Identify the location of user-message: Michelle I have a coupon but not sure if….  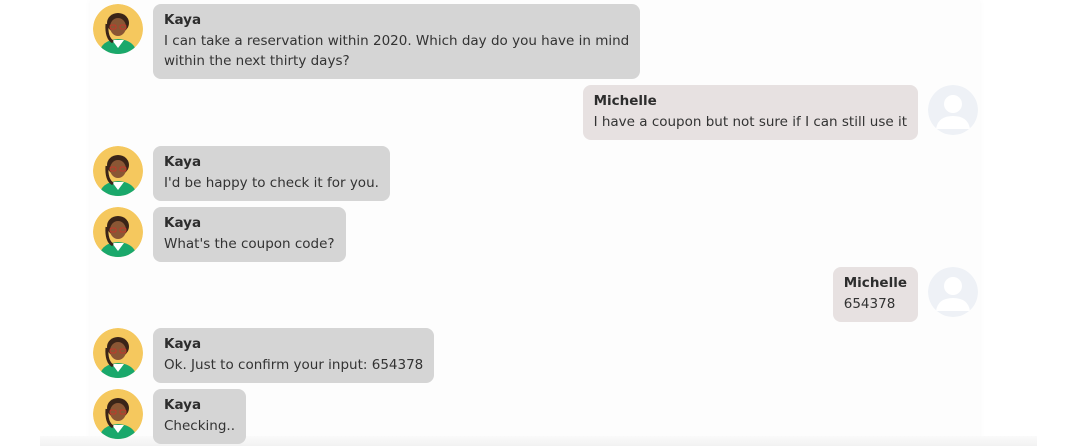
(780, 112).